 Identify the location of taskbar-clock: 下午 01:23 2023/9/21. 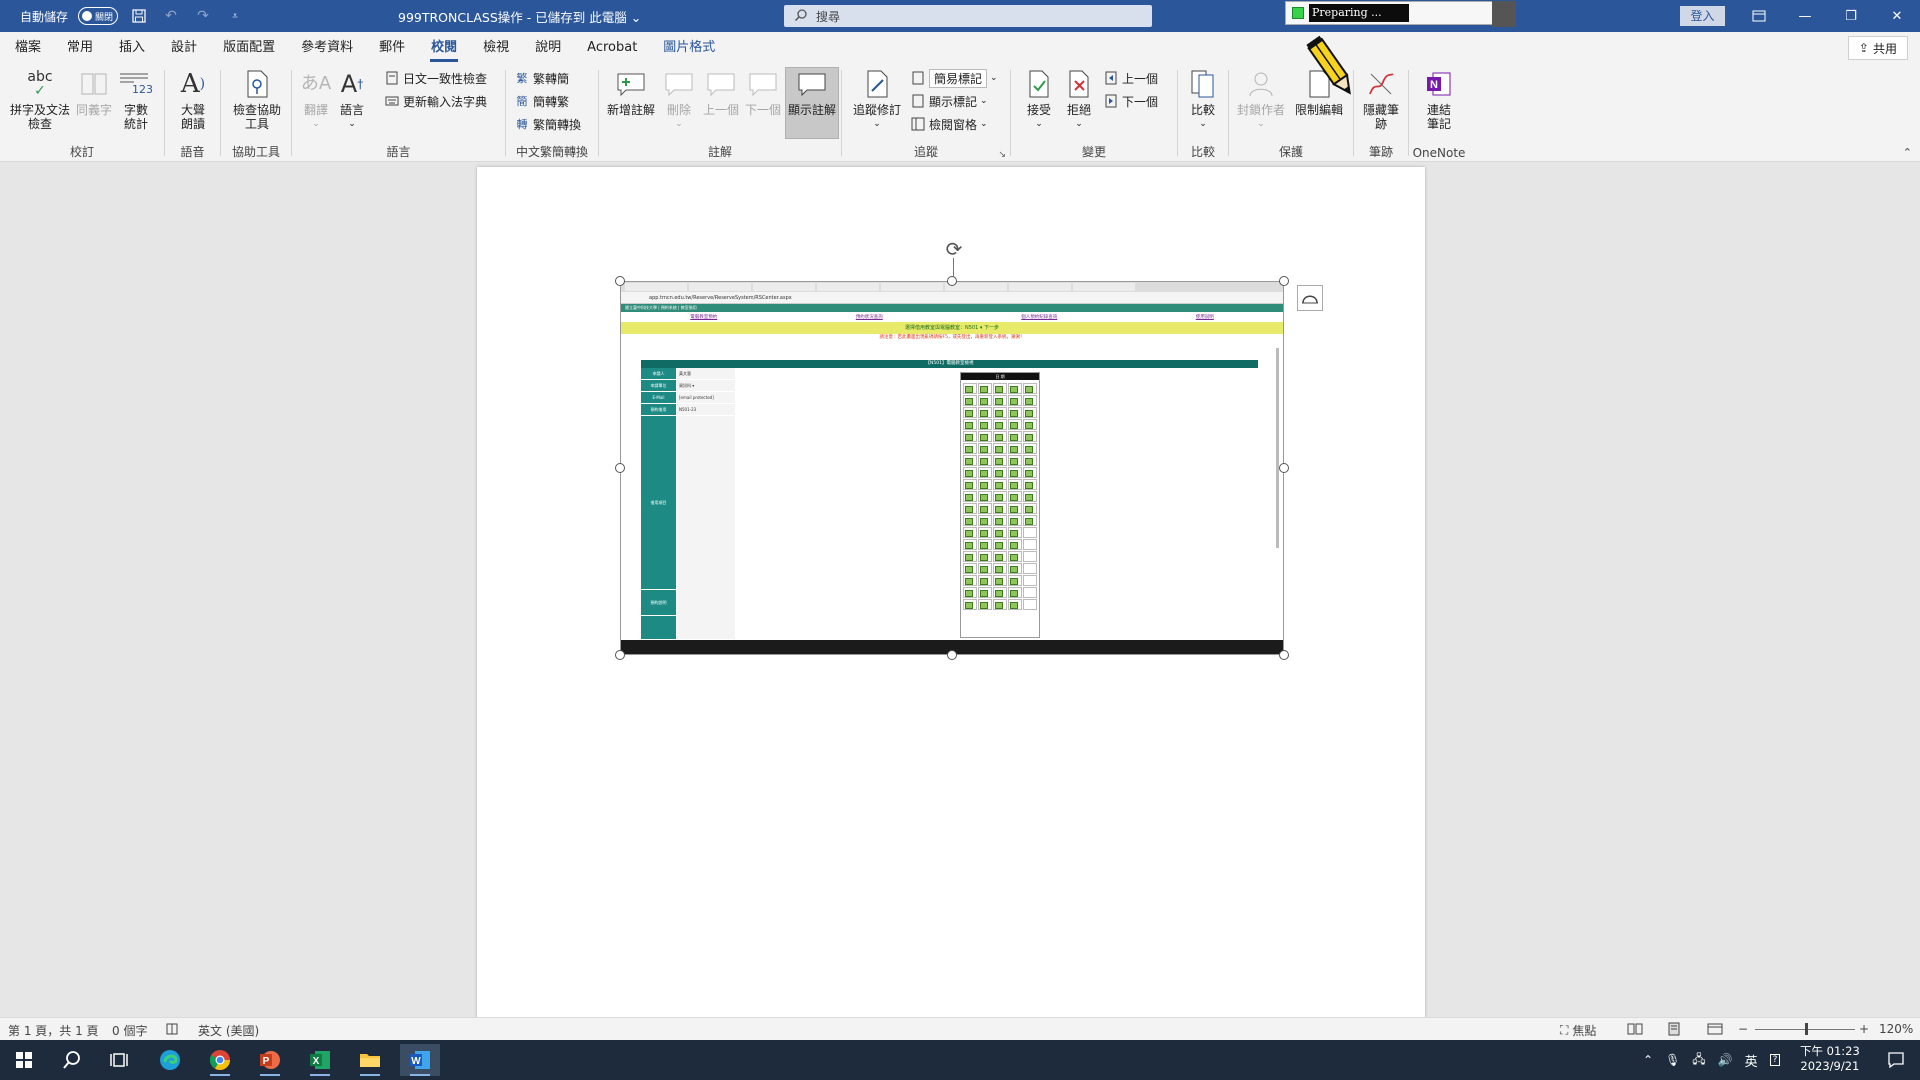
(1830, 1059).